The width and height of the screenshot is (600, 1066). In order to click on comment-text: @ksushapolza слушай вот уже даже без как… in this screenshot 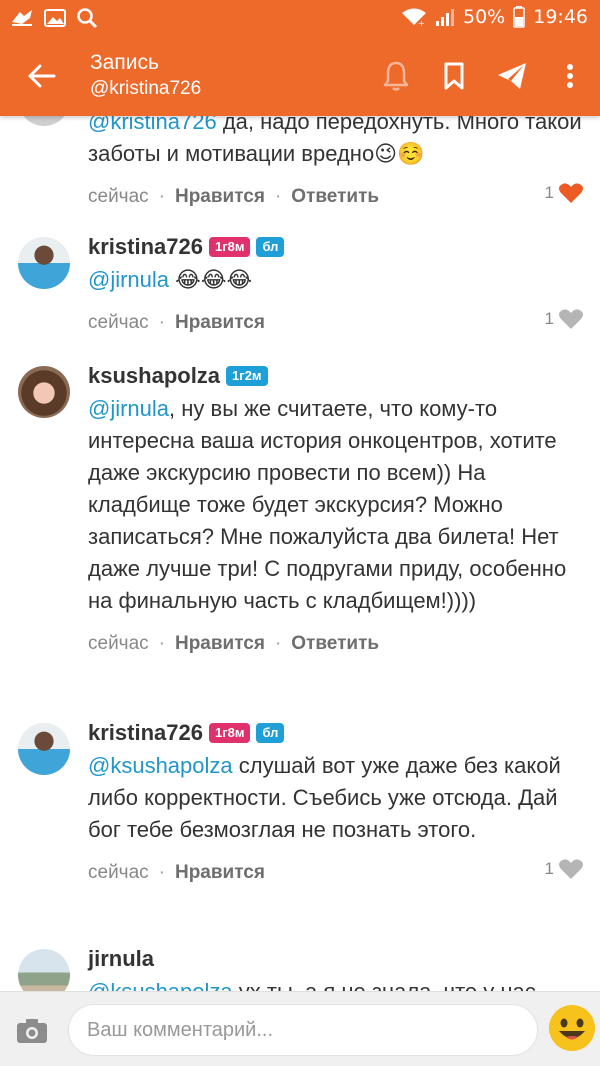, I will do `click(324, 797)`.